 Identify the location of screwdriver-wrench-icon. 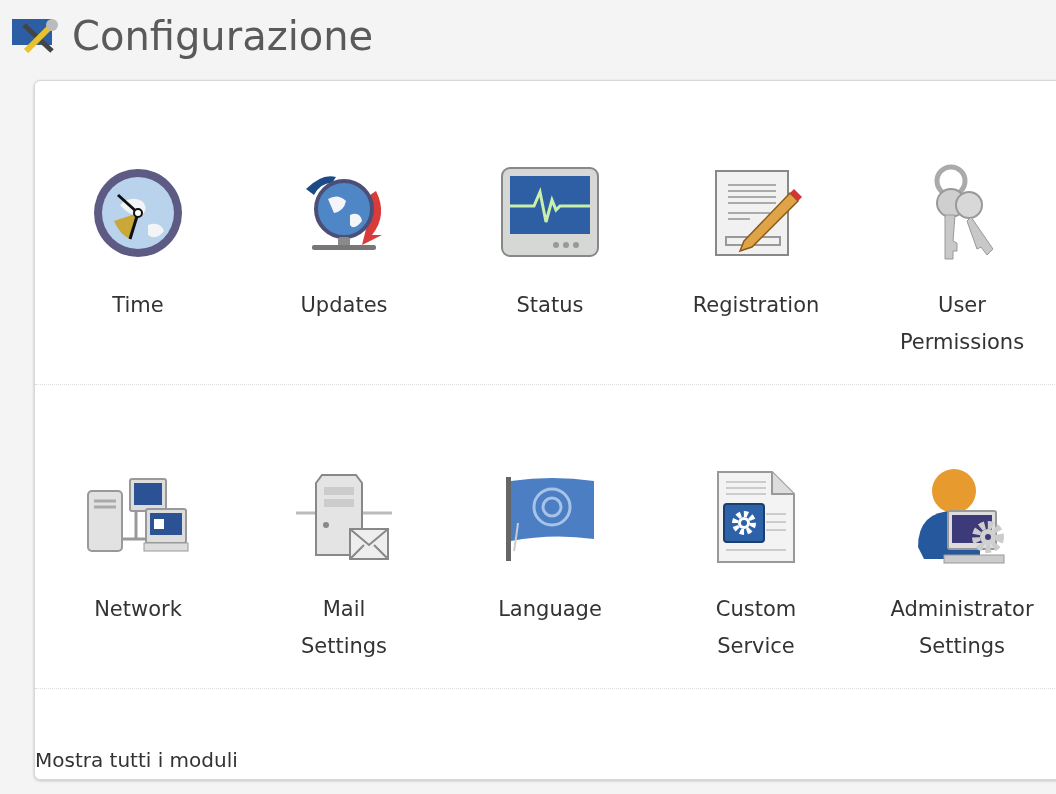
(36, 36).